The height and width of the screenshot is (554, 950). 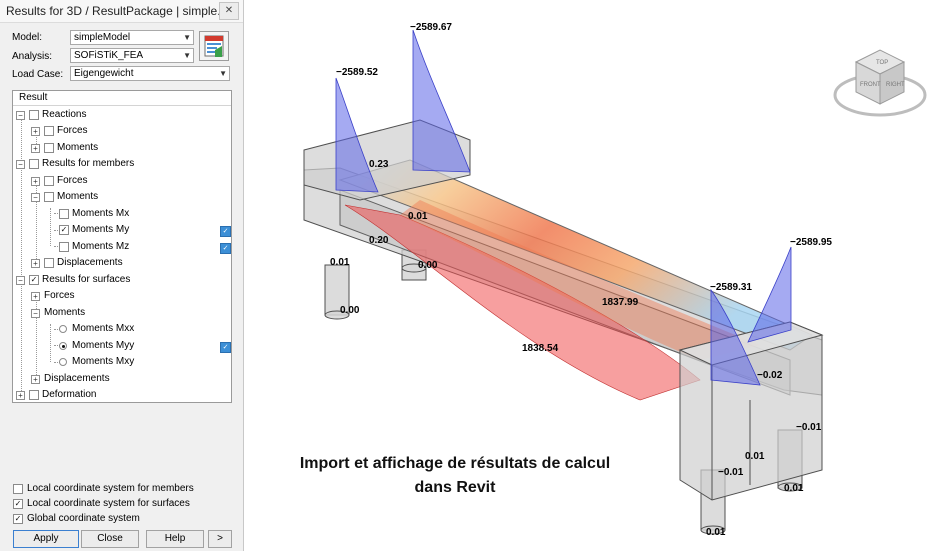 I want to click on value-label: −2589.67, so click(x=431, y=27).